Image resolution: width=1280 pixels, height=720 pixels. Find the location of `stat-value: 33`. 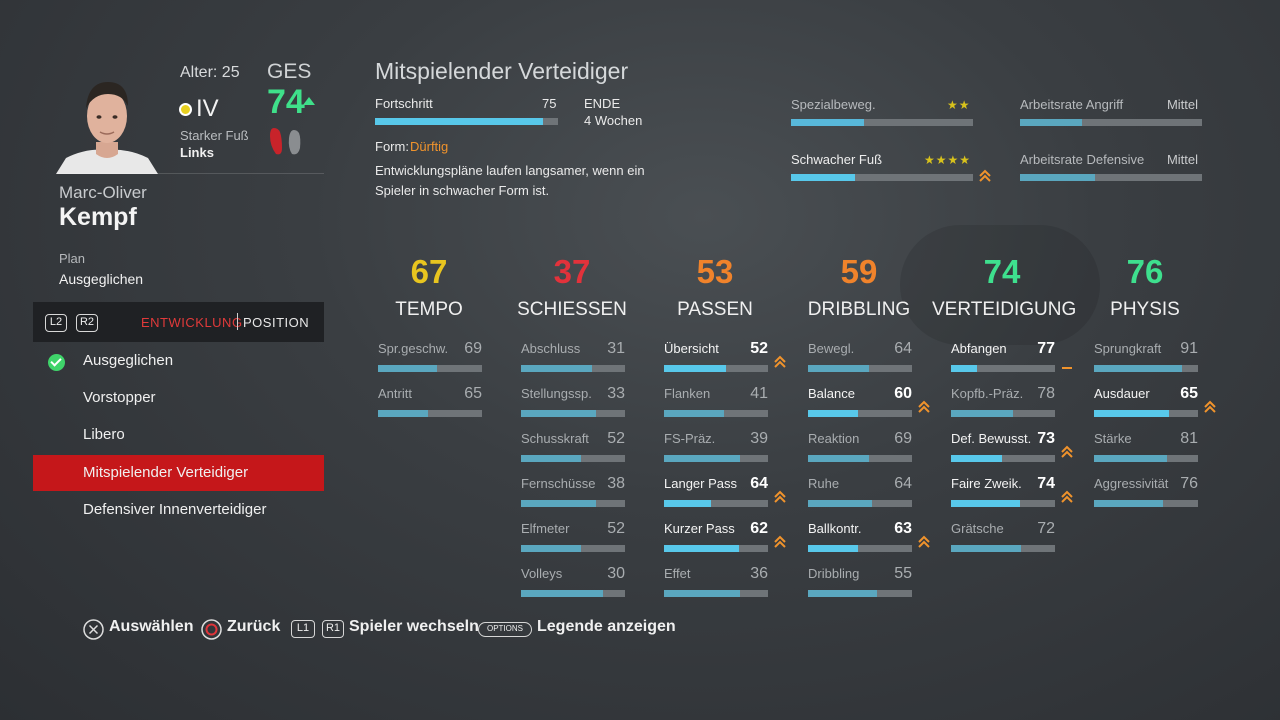

stat-value: 33 is located at coordinates (616, 393).